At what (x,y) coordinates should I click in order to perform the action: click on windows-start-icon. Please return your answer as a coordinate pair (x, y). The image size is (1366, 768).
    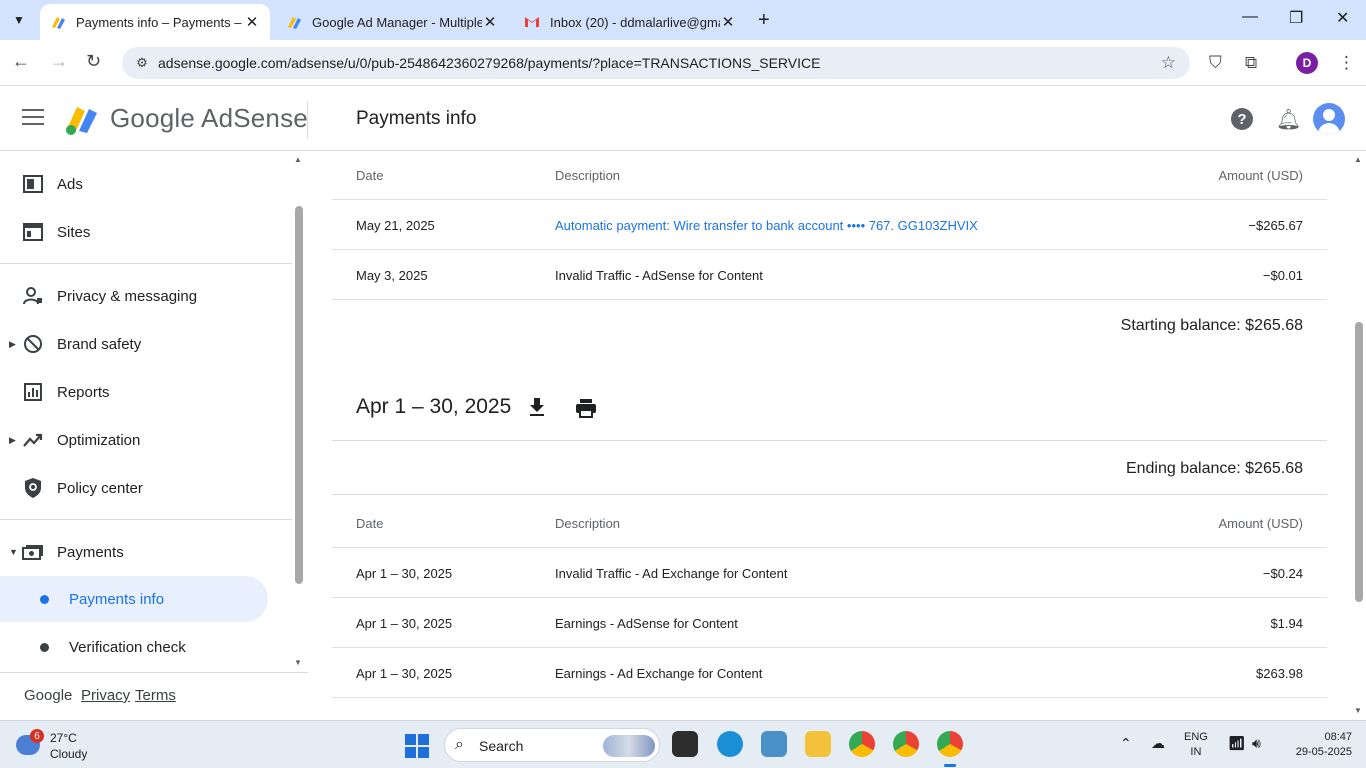
    Looking at the image, I should click on (417, 746).